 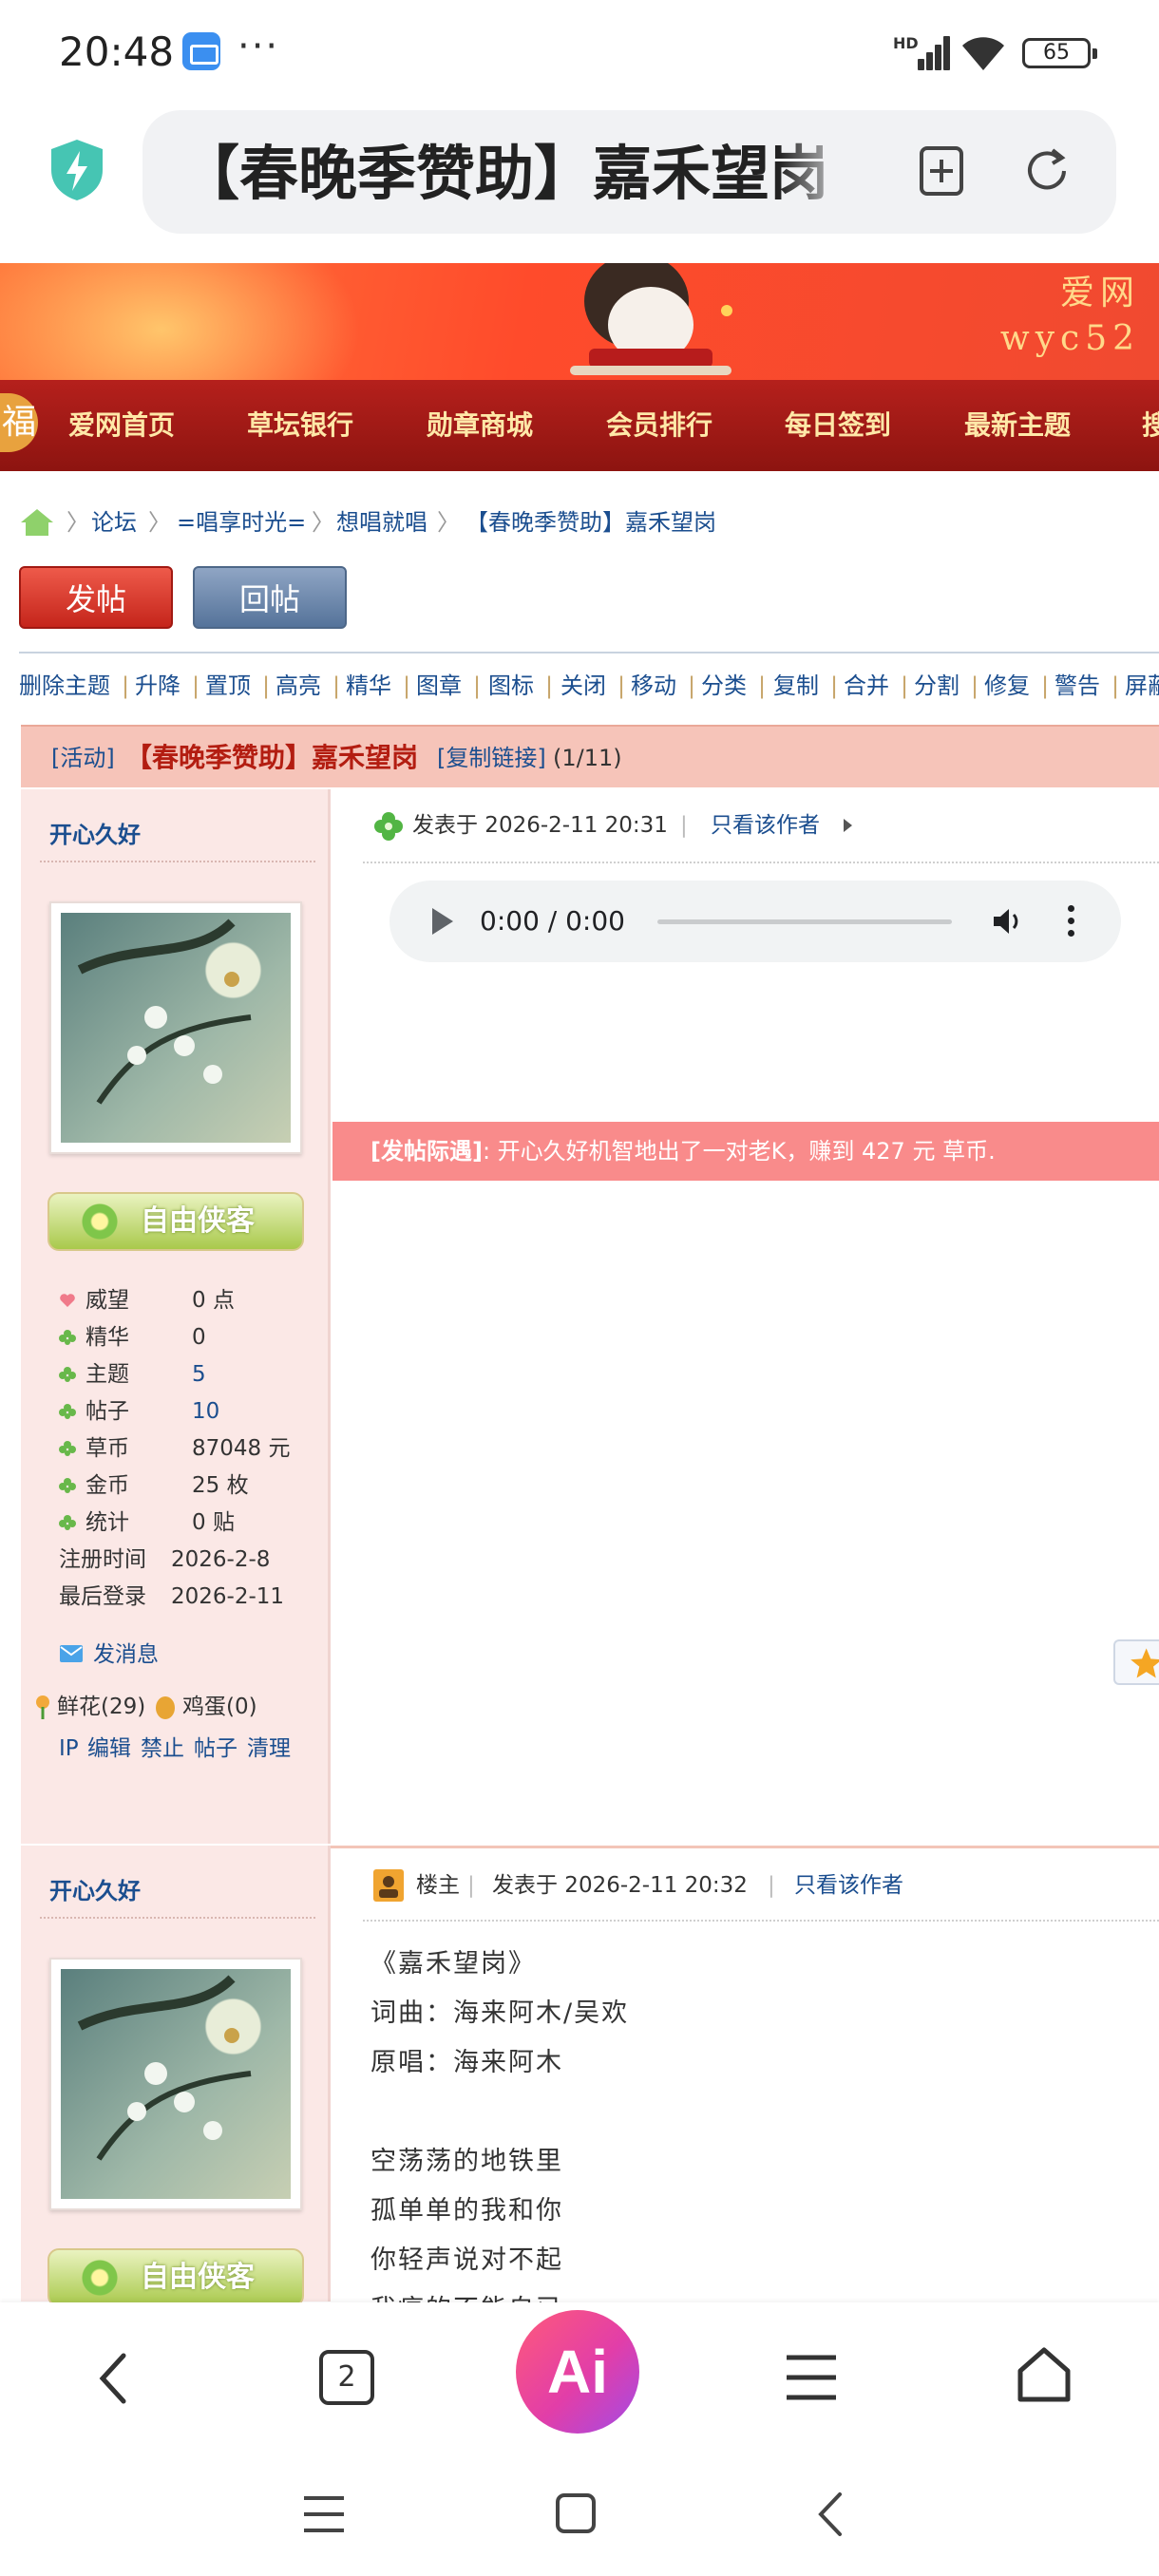 I want to click on nav-daily-checkin: 每日签到, so click(x=838, y=425).